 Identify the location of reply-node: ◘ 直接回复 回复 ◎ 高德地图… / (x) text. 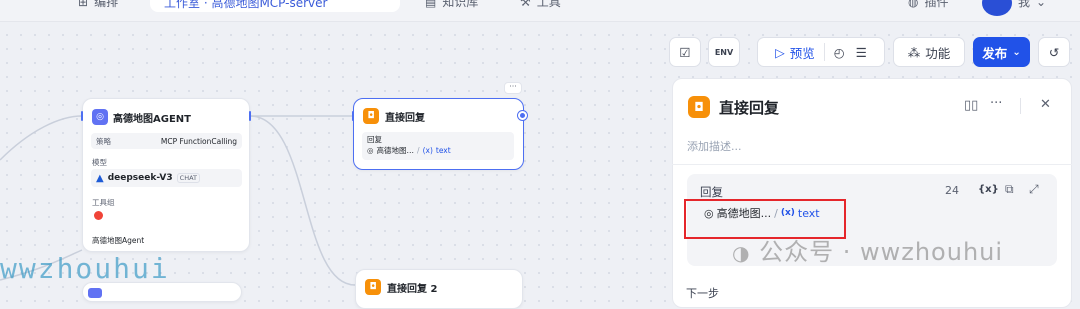
(438, 134).